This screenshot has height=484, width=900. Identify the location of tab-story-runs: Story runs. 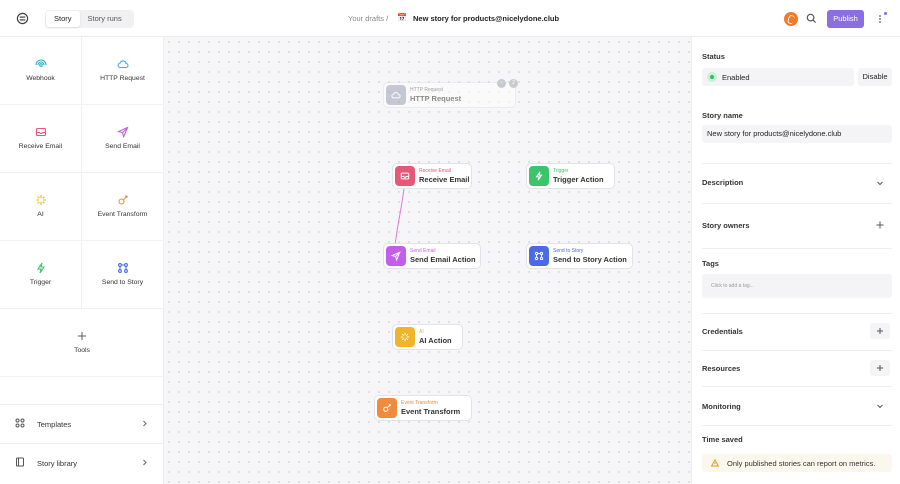
(105, 19).